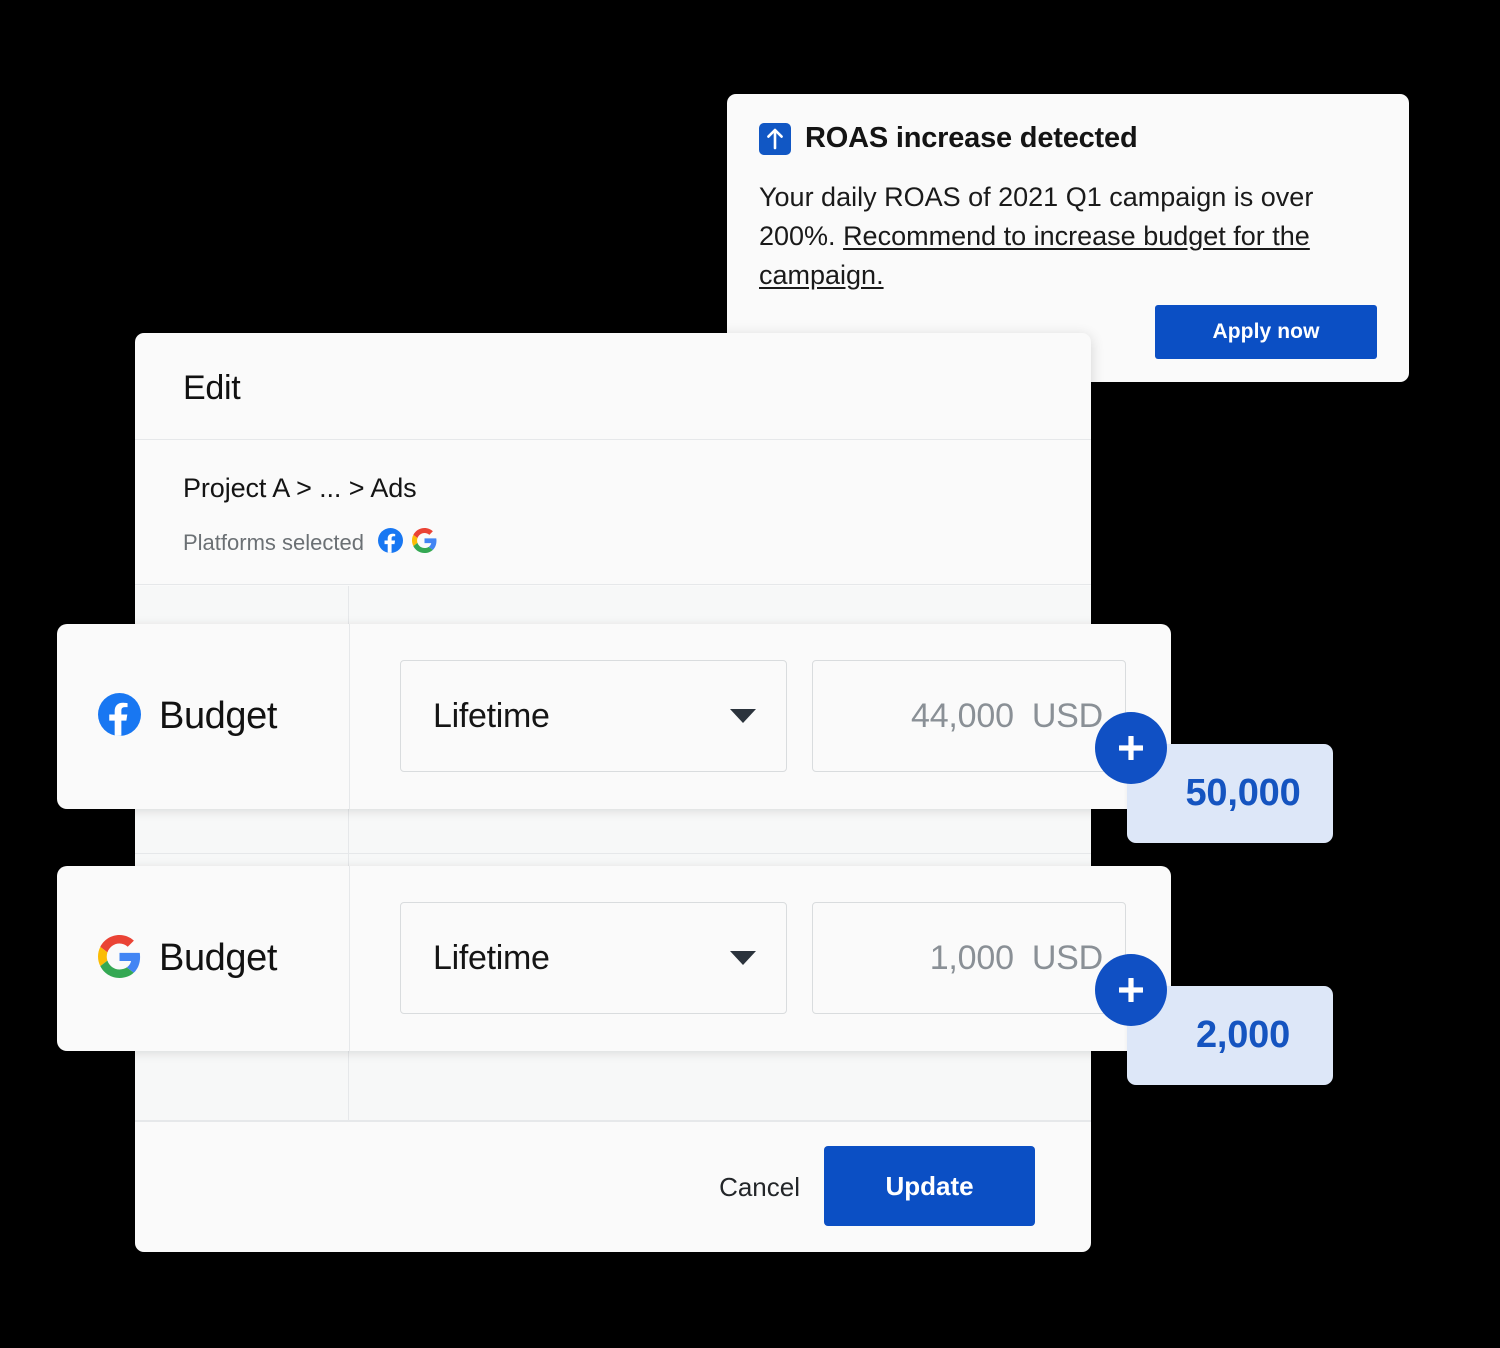 The height and width of the screenshot is (1348, 1500). What do you see at coordinates (212, 388) in the screenshot?
I see `dialog-title: Edit` at bounding box center [212, 388].